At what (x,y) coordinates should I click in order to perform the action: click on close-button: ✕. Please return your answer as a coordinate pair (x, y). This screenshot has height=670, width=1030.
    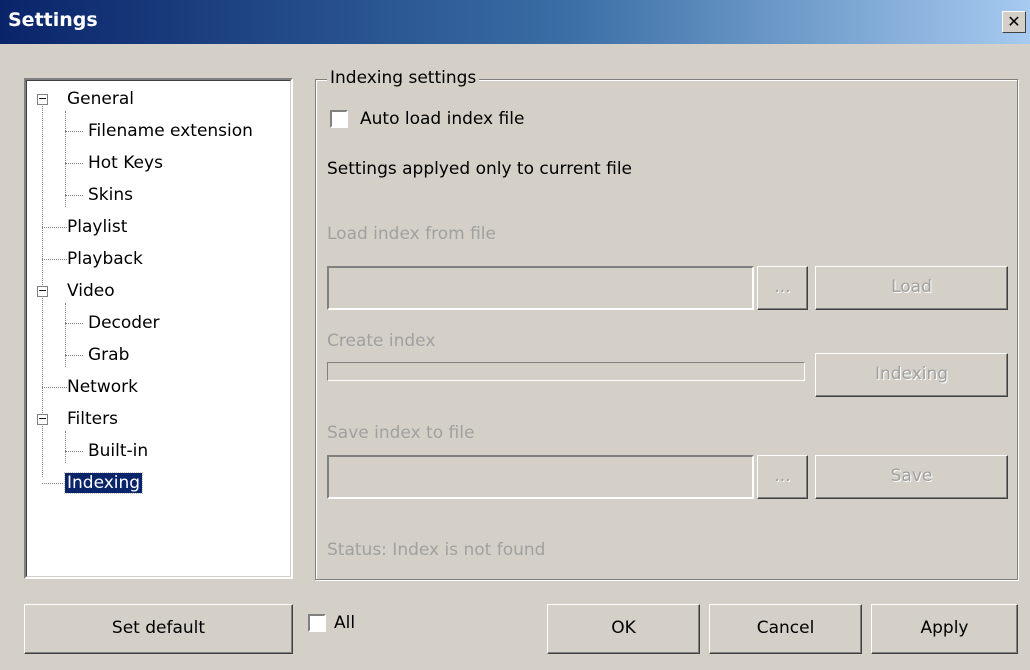
    Looking at the image, I should click on (1014, 22).